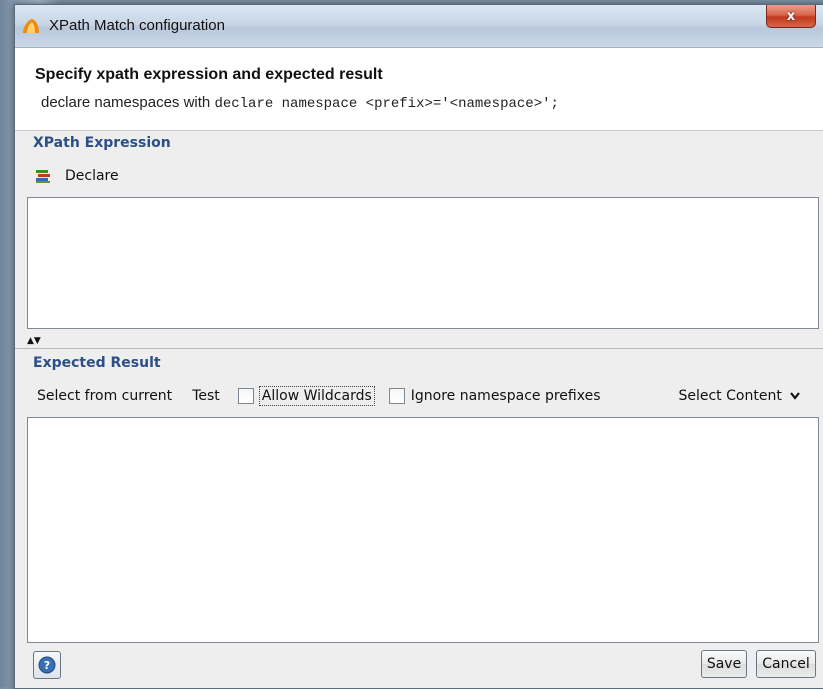 This screenshot has width=823, height=689. I want to click on declare-button: Declare, so click(92, 176).